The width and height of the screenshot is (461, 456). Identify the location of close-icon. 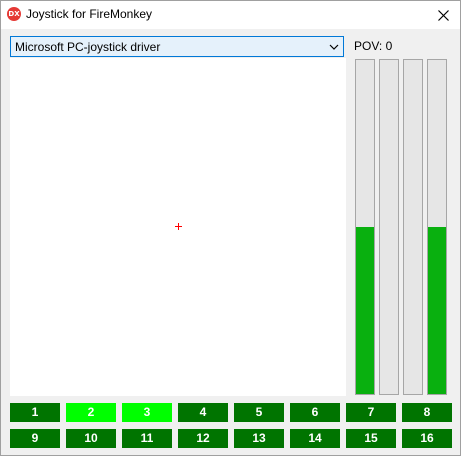
(443, 15).